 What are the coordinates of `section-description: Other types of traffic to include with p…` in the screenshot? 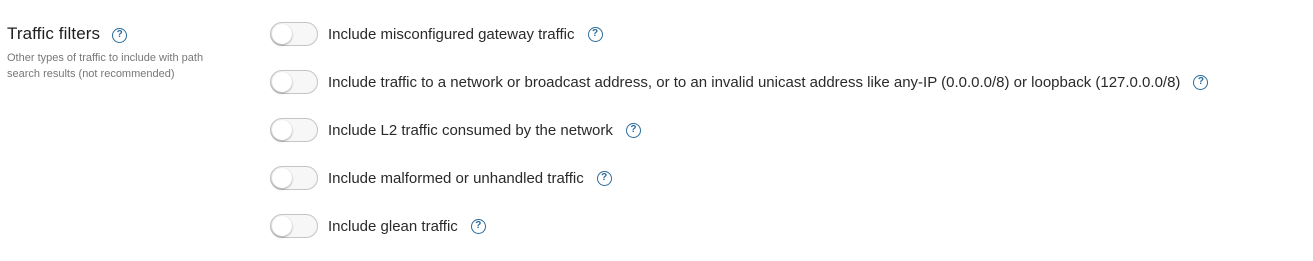 It's located at (105, 66).